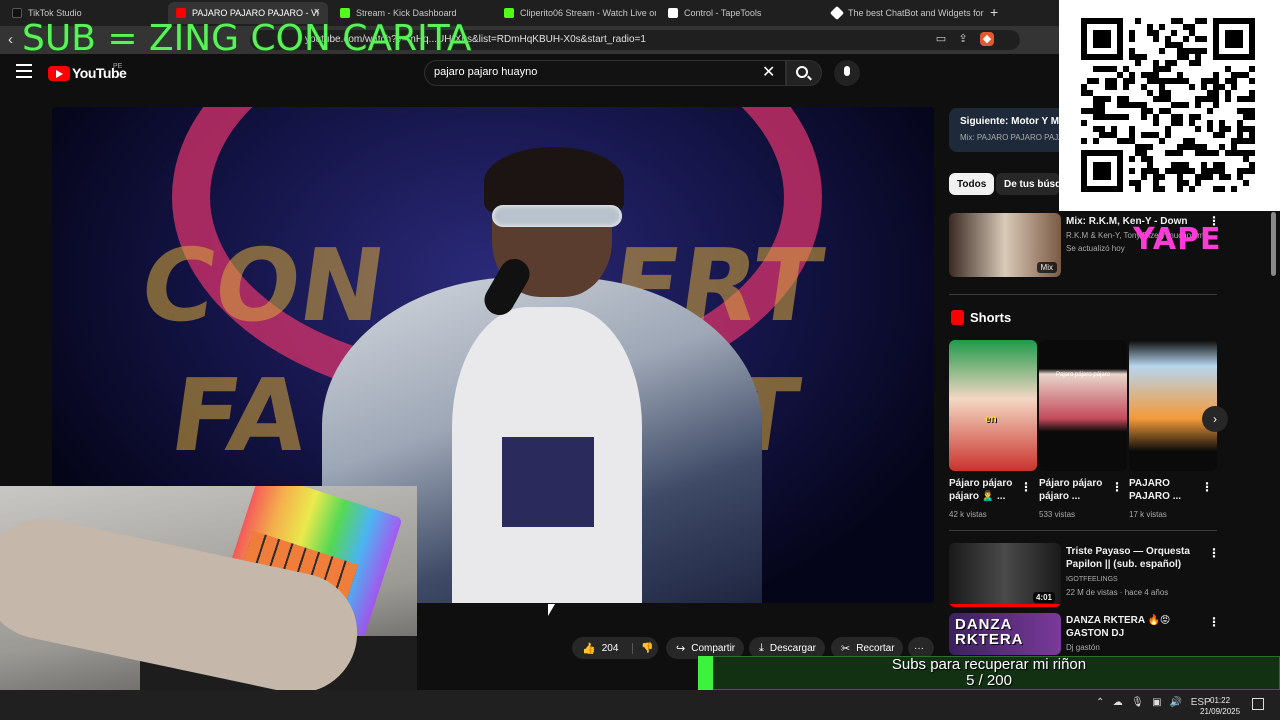  Describe the element at coordinates (768, 72) in the screenshot. I see `clear-search-icon: ✕` at that location.